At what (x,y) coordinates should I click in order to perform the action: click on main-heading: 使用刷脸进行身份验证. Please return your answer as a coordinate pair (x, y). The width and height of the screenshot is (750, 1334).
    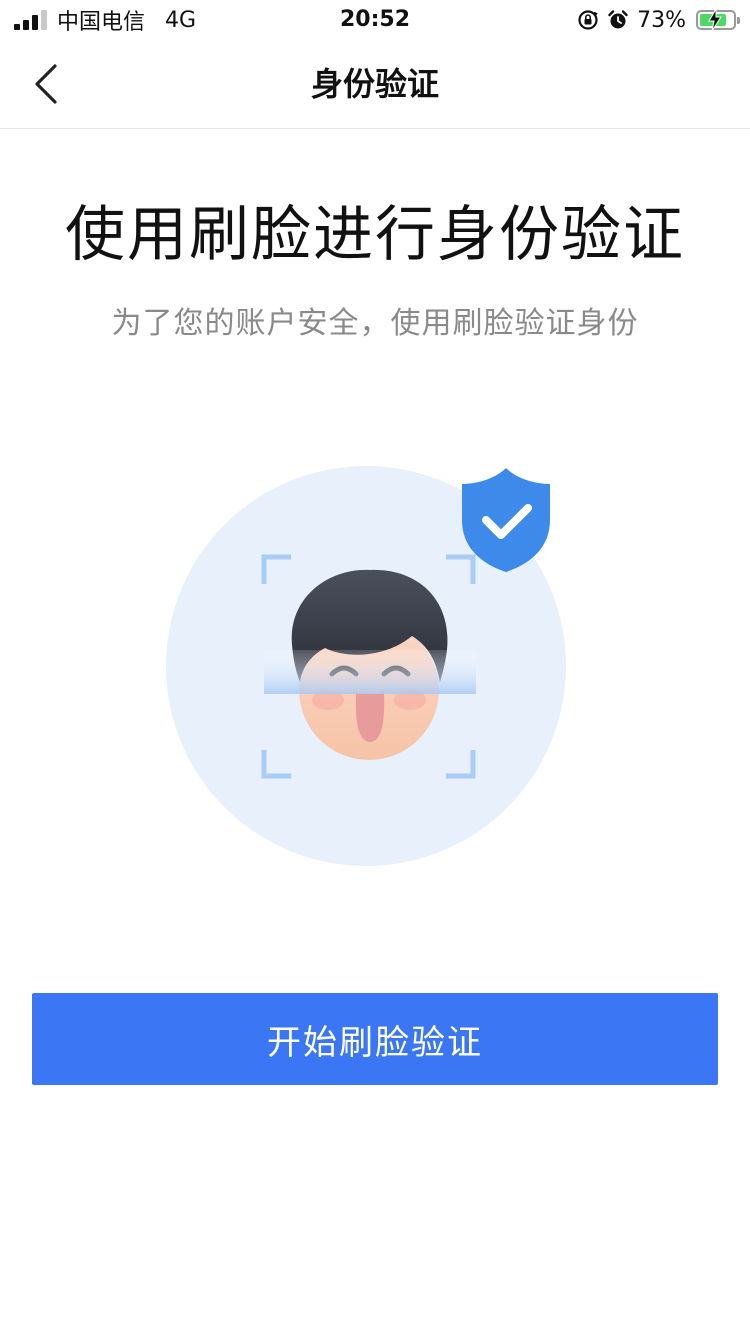
    Looking at the image, I should click on (375, 235).